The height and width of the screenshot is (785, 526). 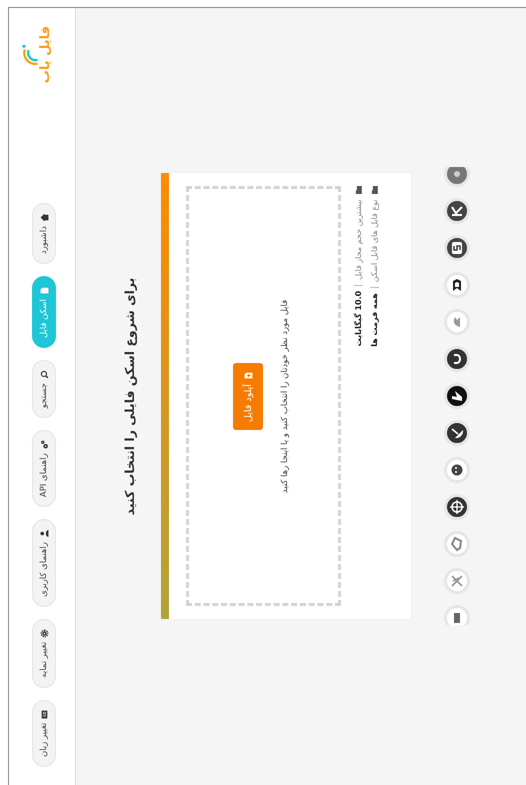 I want to click on limit-value: همه فرمت ها, so click(x=374, y=320).